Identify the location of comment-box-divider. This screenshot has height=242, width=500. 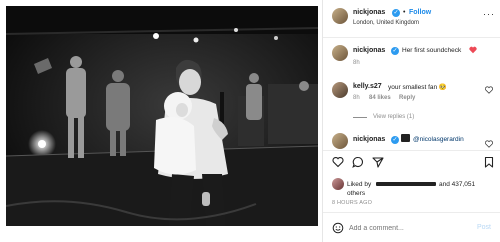
(411, 212).